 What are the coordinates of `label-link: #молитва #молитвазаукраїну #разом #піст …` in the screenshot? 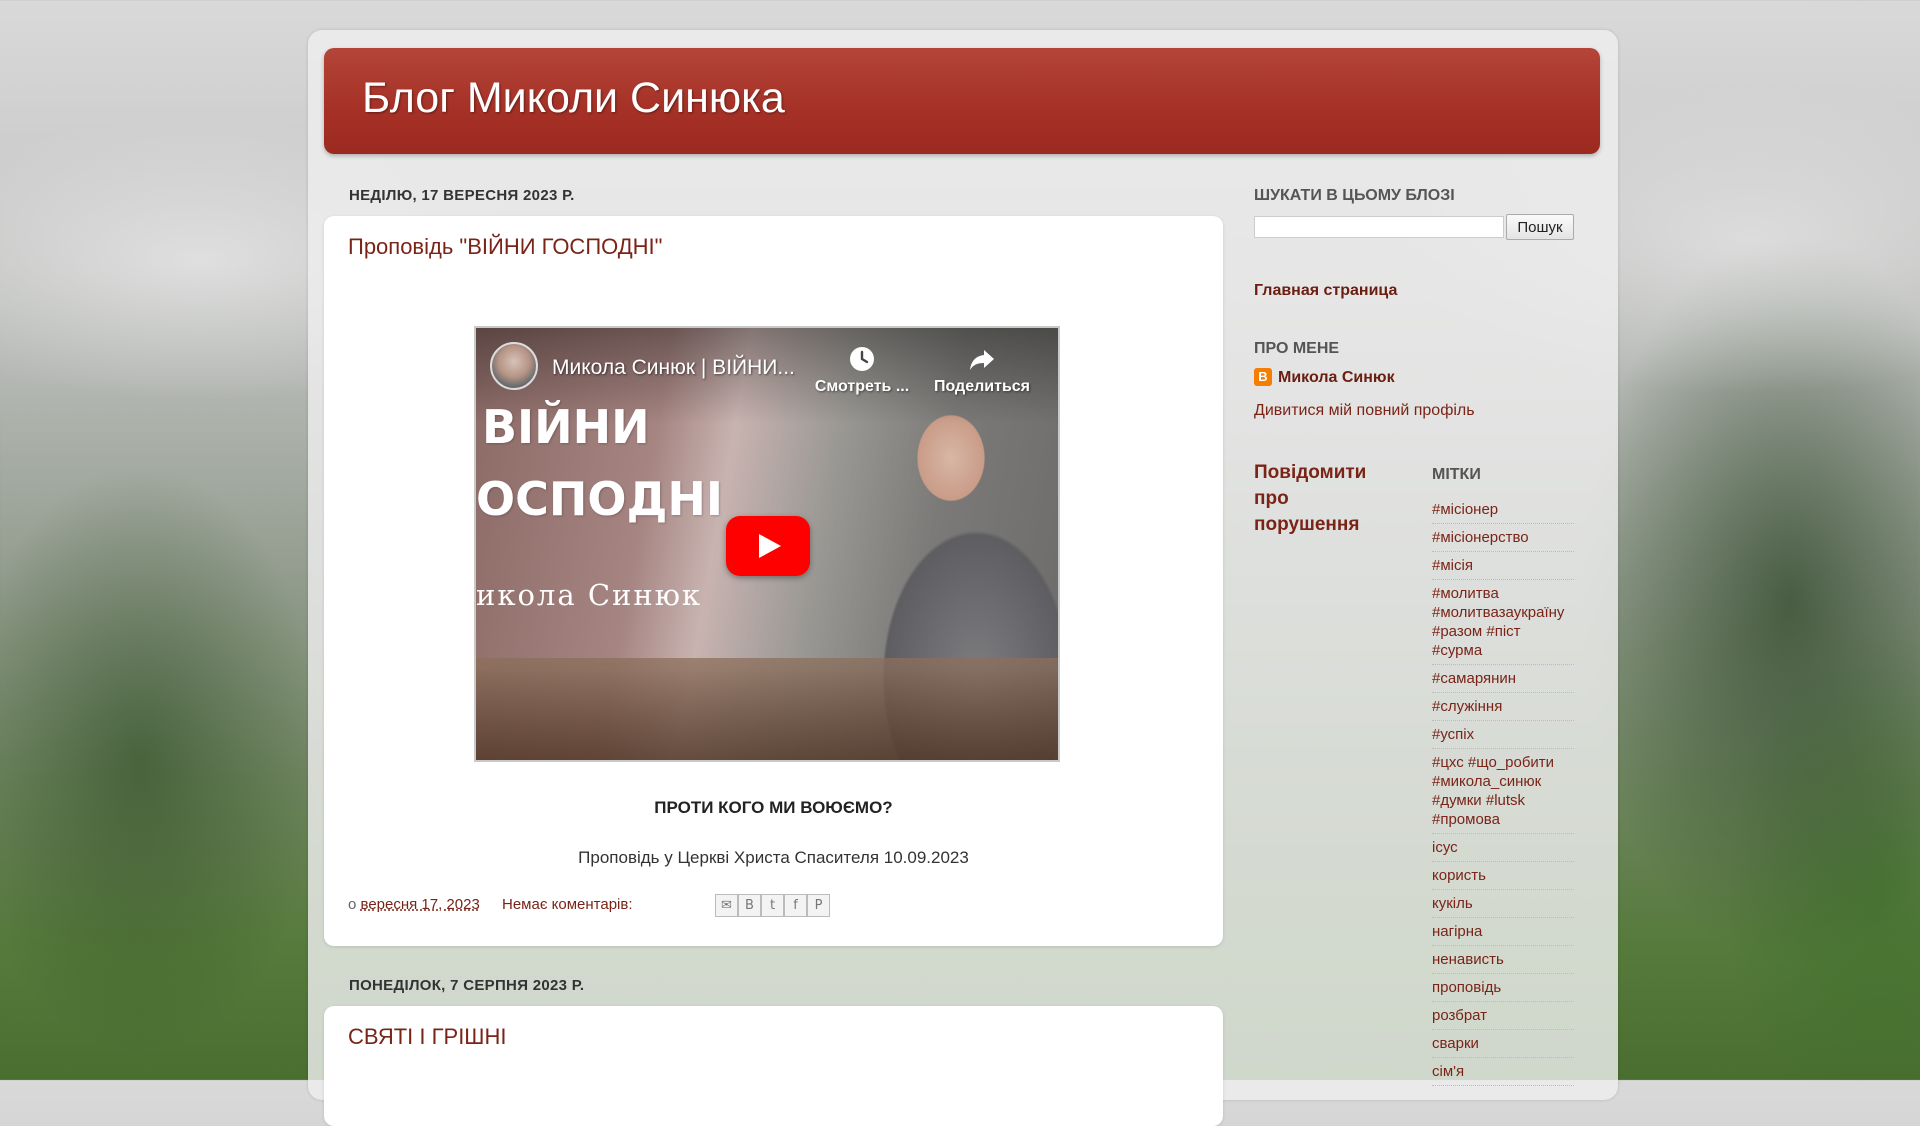 It's located at (1503, 622).